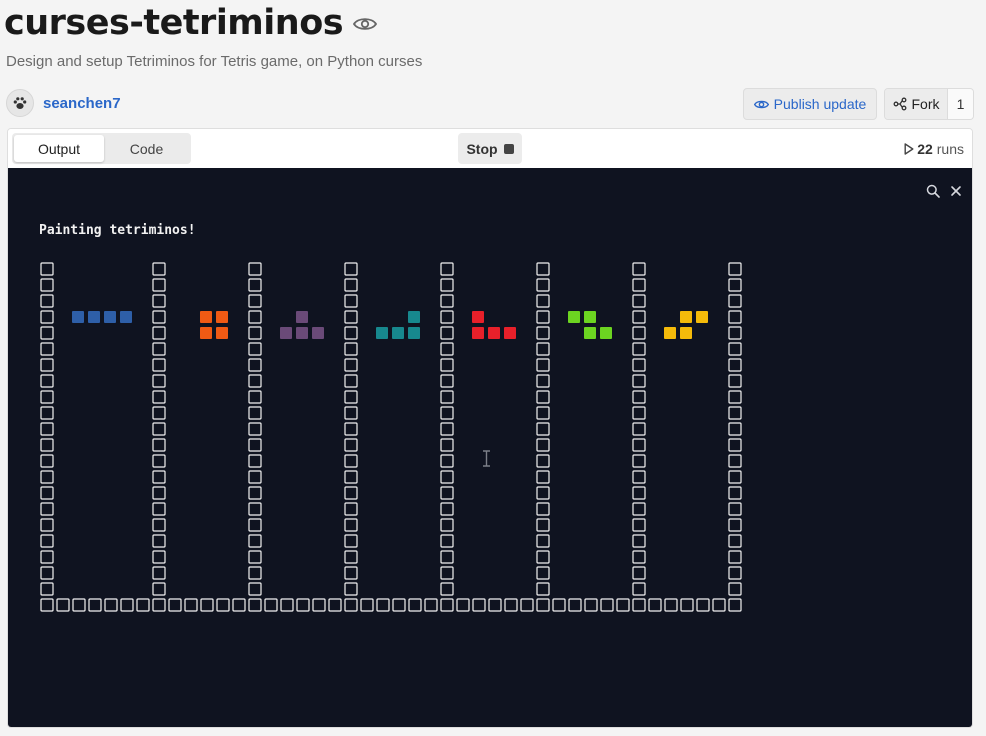  I want to click on fork-count: 1, so click(960, 104).